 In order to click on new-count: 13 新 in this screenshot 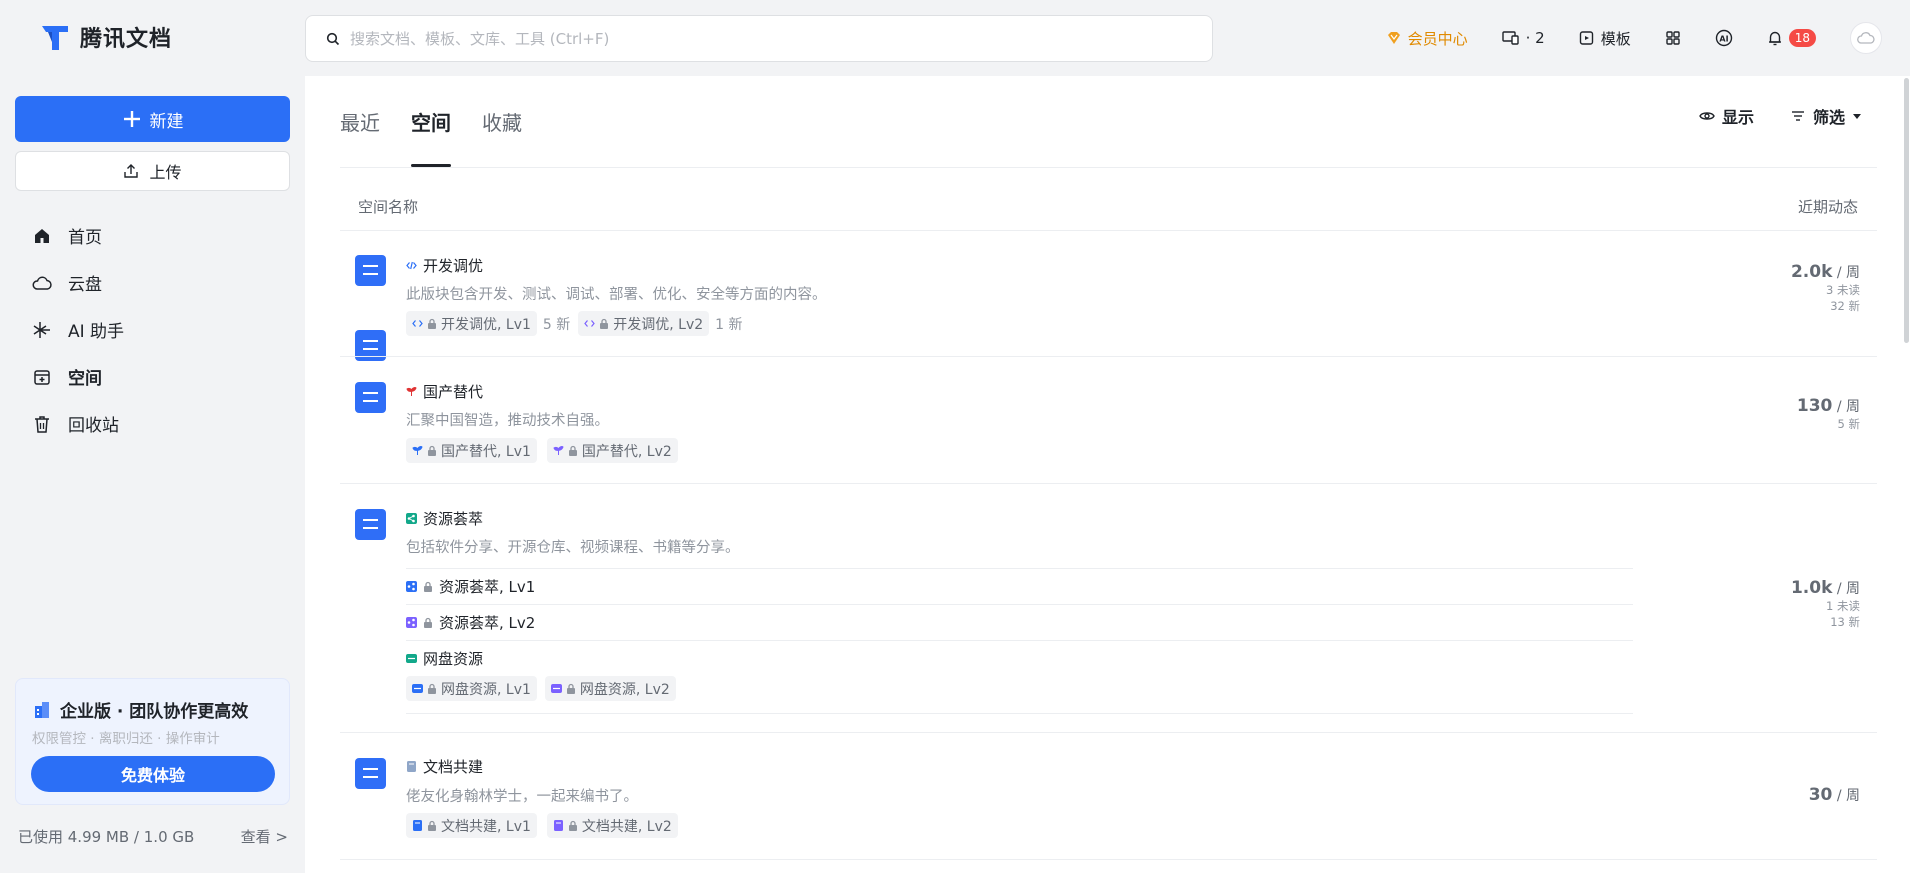, I will do `click(1845, 622)`.